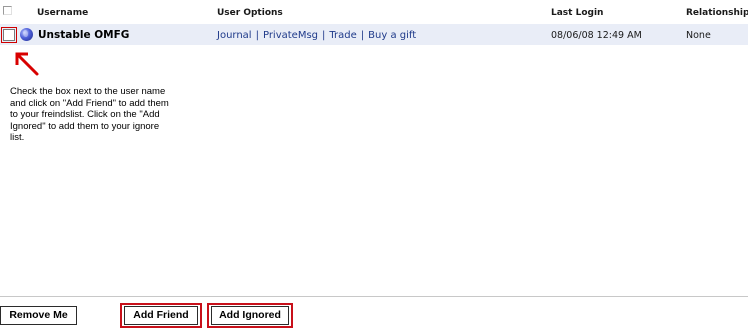 This screenshot has width=748, height=332. What do you see at coordinates (698, 35) in the screenshot?
I see `relationship-value: None` at bounding box center [698, 35].